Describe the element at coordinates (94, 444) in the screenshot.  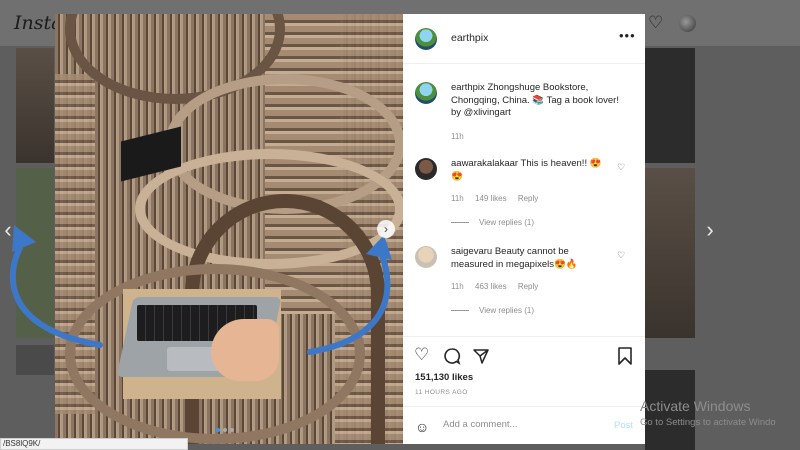
I see `status-url: /BS8lQ9K/` at that location.